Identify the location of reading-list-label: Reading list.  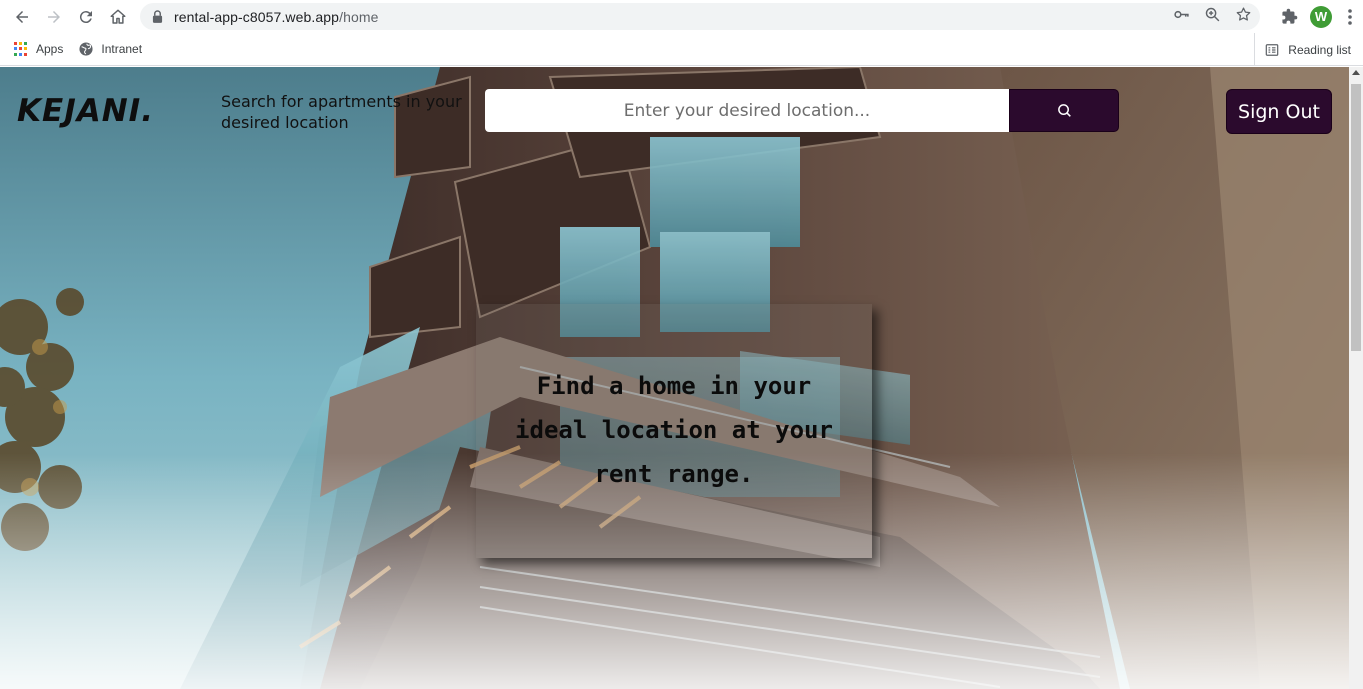
(1319, 49).